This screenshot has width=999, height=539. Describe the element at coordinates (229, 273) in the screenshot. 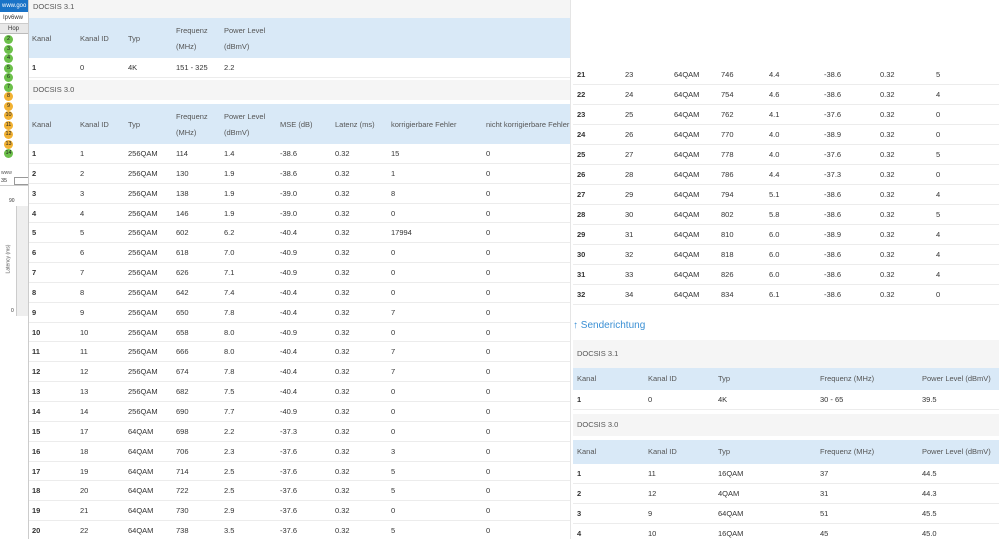

I see `table-cell: 7.1` at that location.